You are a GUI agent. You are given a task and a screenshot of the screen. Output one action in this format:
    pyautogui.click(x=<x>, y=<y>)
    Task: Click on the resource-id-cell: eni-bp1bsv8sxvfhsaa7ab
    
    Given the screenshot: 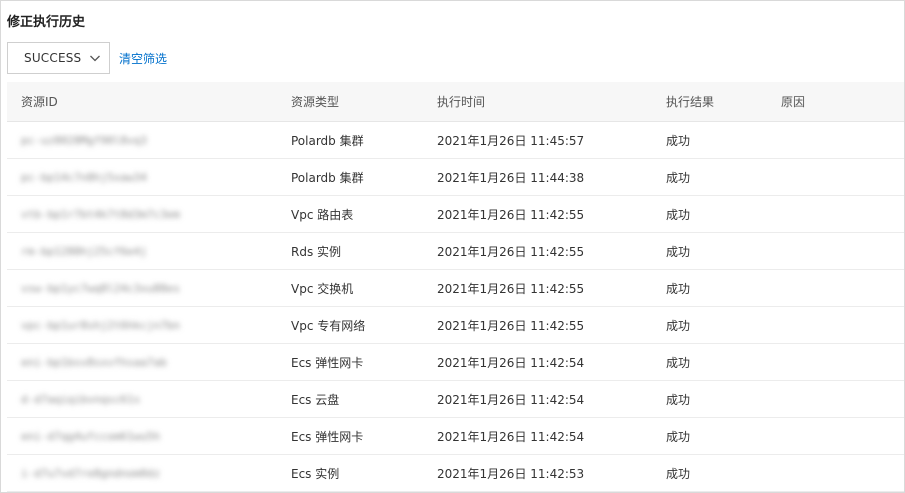 What is the action you would take?
    pyautogui.click(x=94, y=362)
    